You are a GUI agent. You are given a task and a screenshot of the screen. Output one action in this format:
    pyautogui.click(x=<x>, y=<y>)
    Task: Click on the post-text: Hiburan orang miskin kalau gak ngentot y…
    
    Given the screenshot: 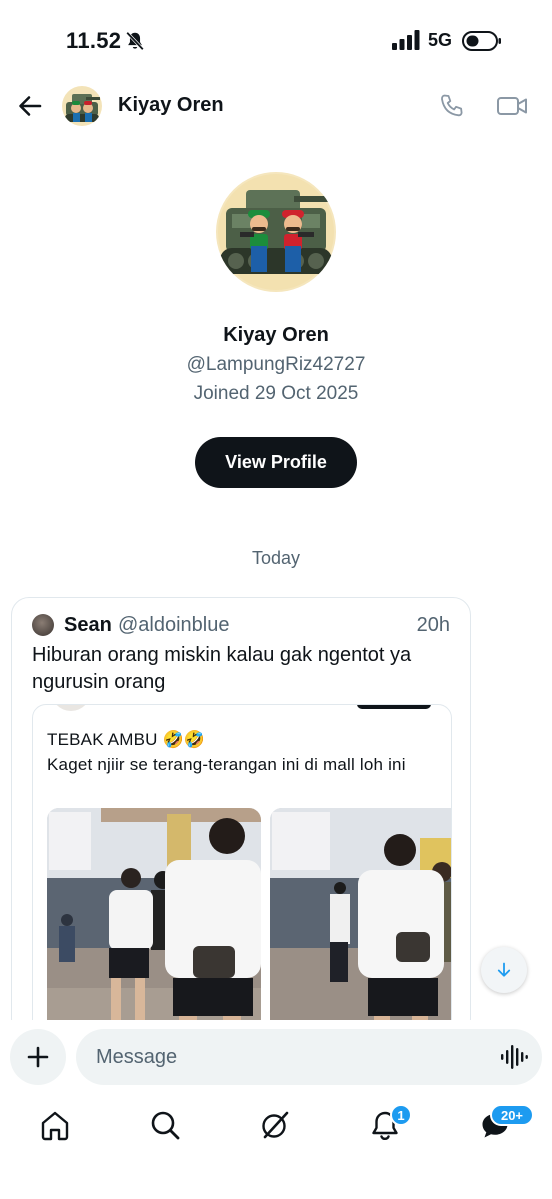 What is the action you would take?
    pyautogui.click(x=222, y=668)
    